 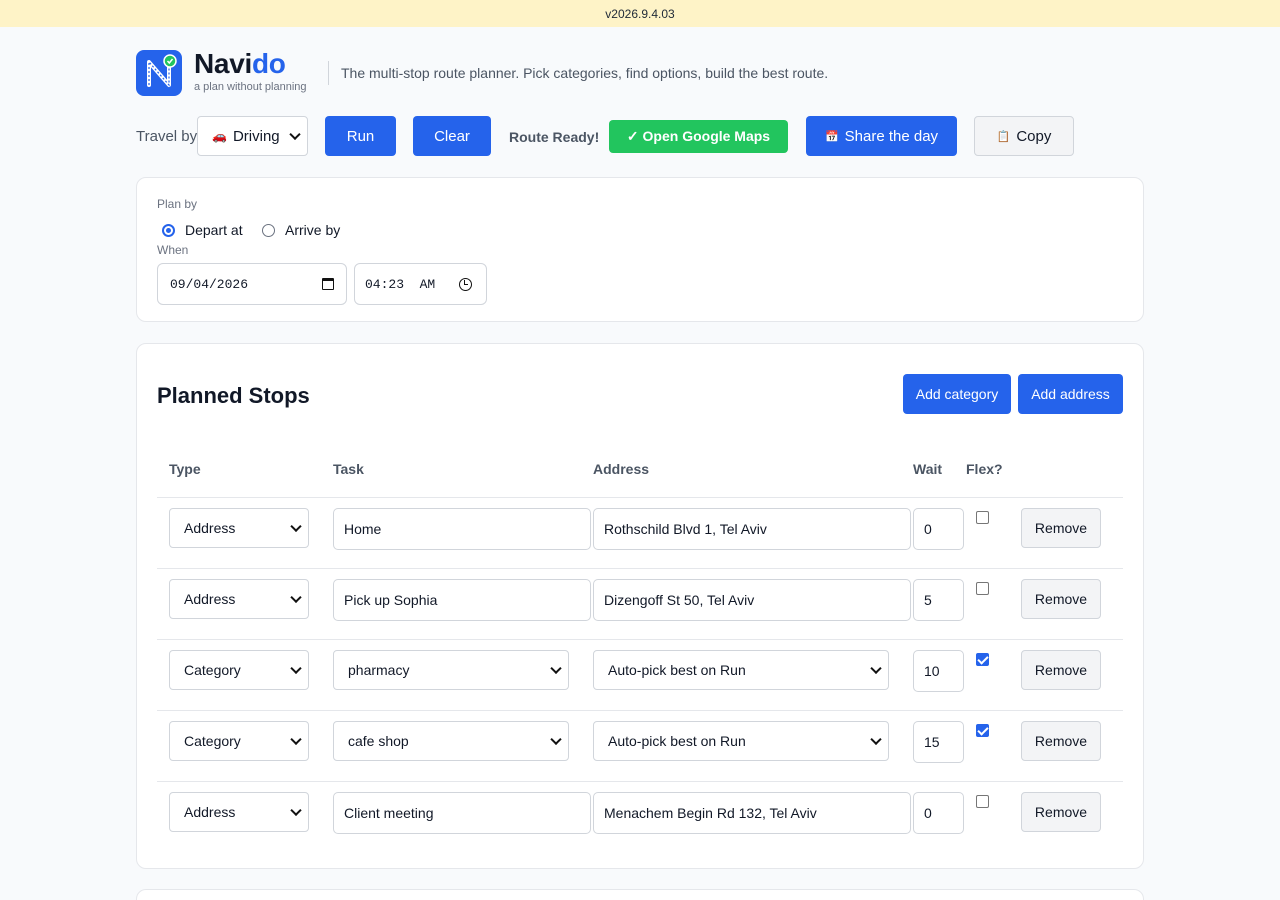 I want to click on version-text: v2026.9.4.03, so click(x=640, y=13).